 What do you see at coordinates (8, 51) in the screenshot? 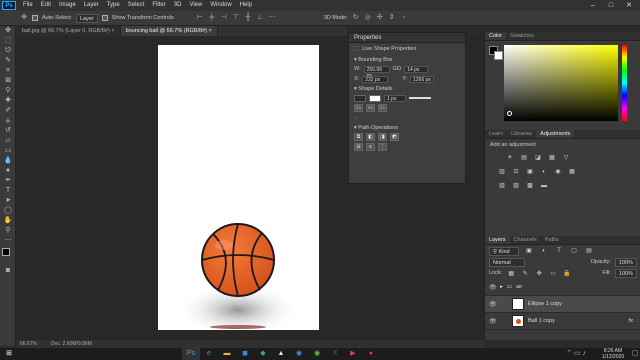
I see `lasso-tool-icon: ᘎ` at bounding box center [8, 51].